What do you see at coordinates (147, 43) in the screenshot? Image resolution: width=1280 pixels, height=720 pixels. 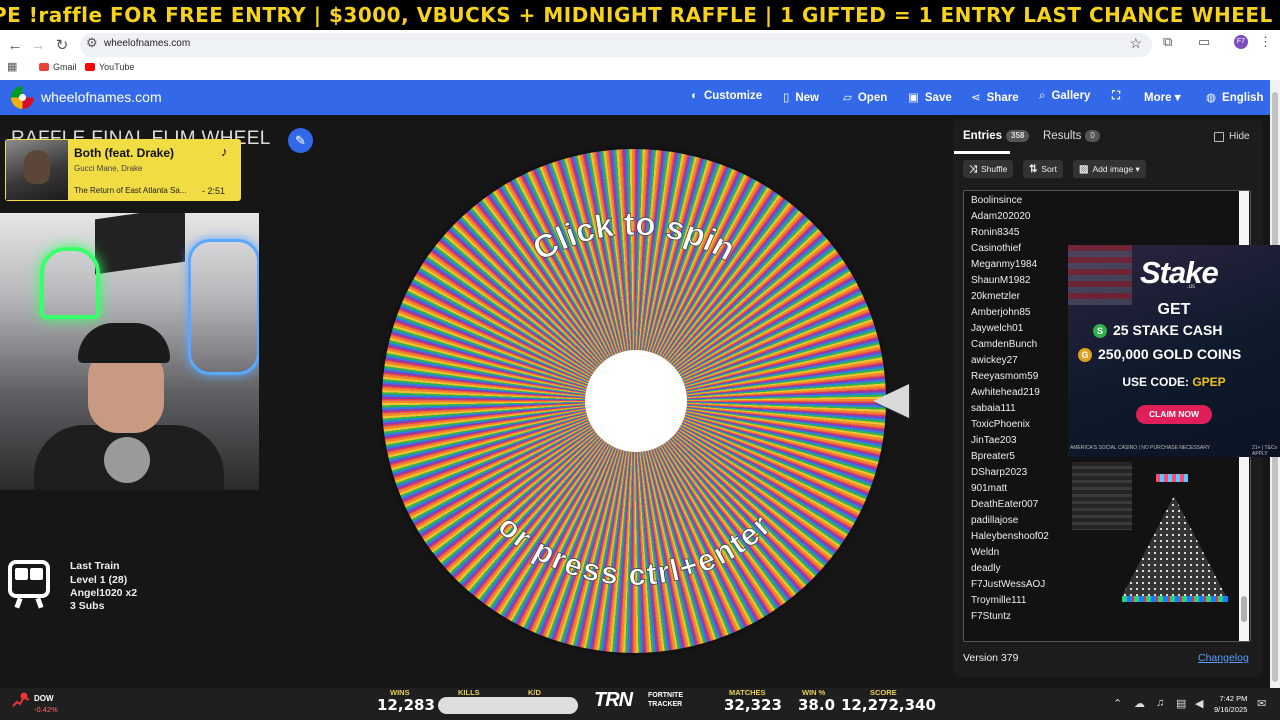 I see `url-text: wheelofnames.com` at bounding box center [147, 43].